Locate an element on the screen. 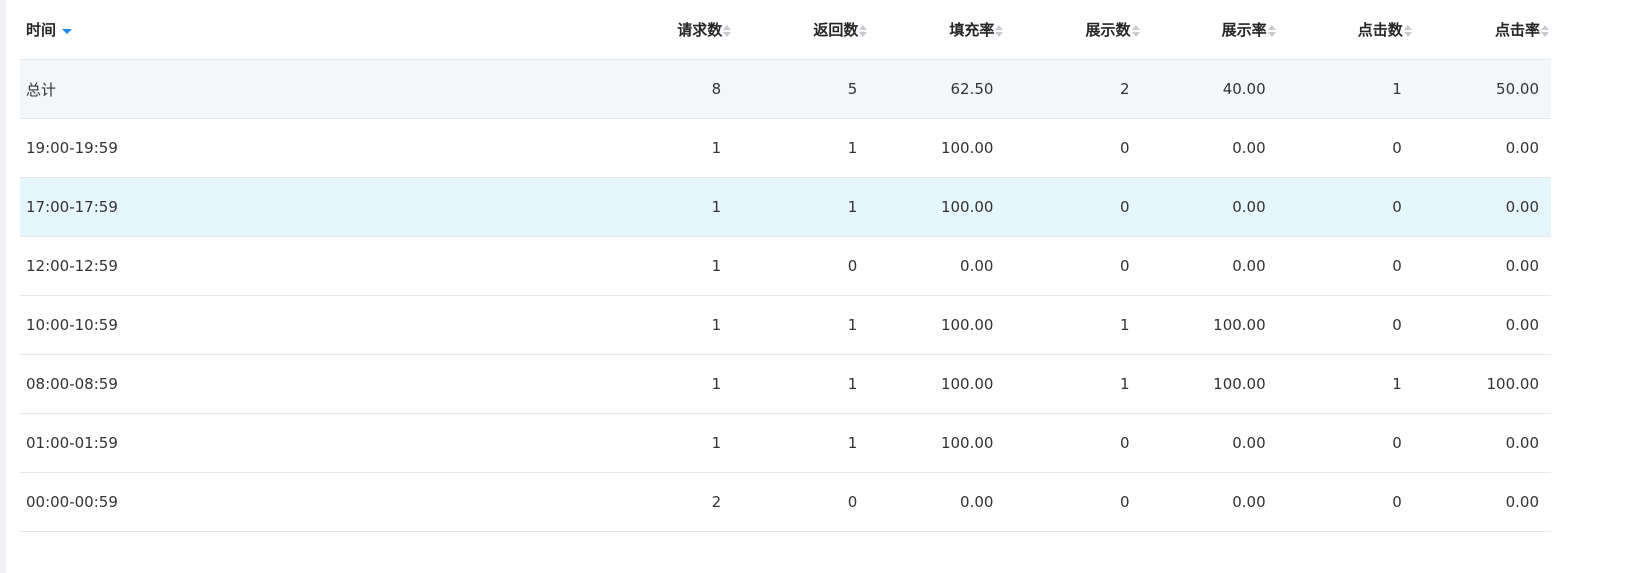 Image resolution: width=1647 pixels, height=573 pixels. cell-time: 17:00-17:59 is located at coordinates (309, 207).